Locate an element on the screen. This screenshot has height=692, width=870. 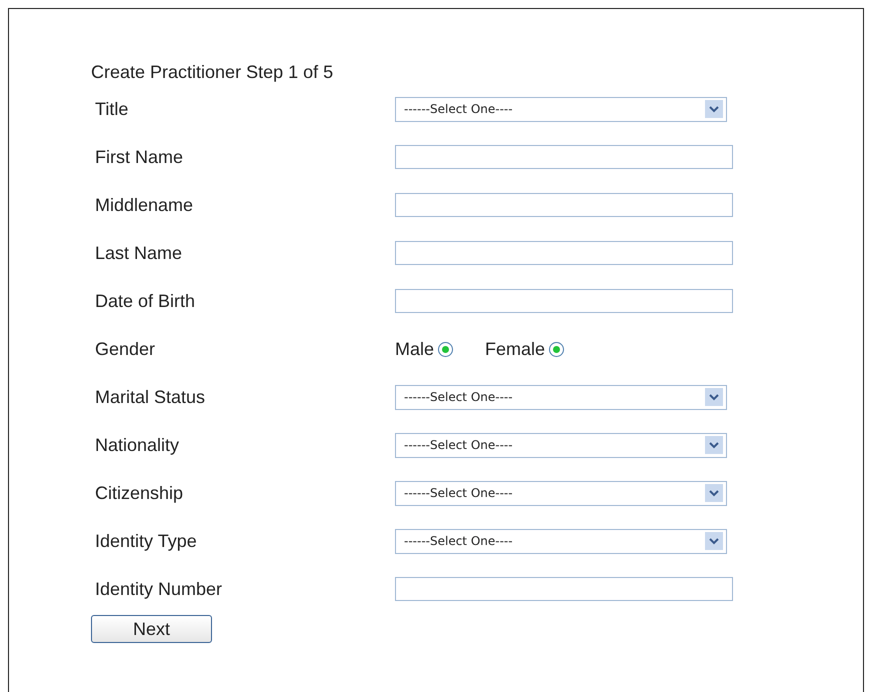
field-label: Identity Type is located at coordinates (146, 541).